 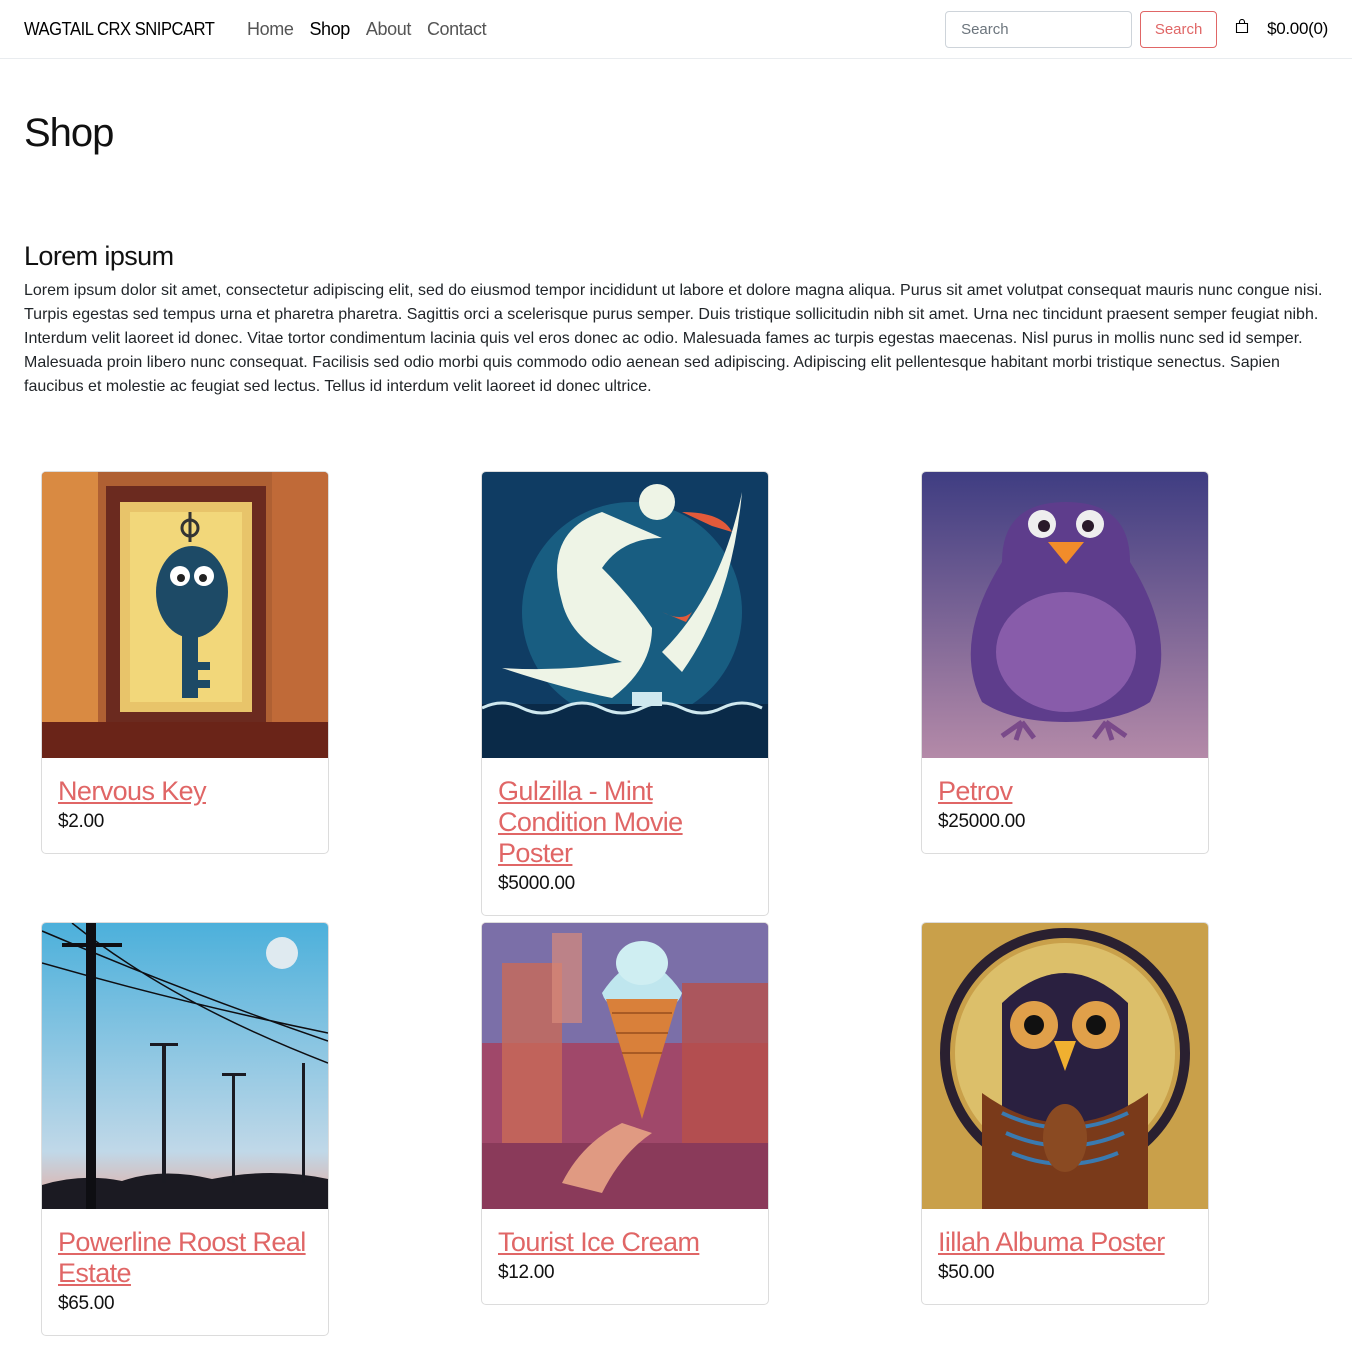 What do you see at coordinates (185, 1066) in the screenshot?
I see `powerline-roost-image` at bounding box center [185, 1066].